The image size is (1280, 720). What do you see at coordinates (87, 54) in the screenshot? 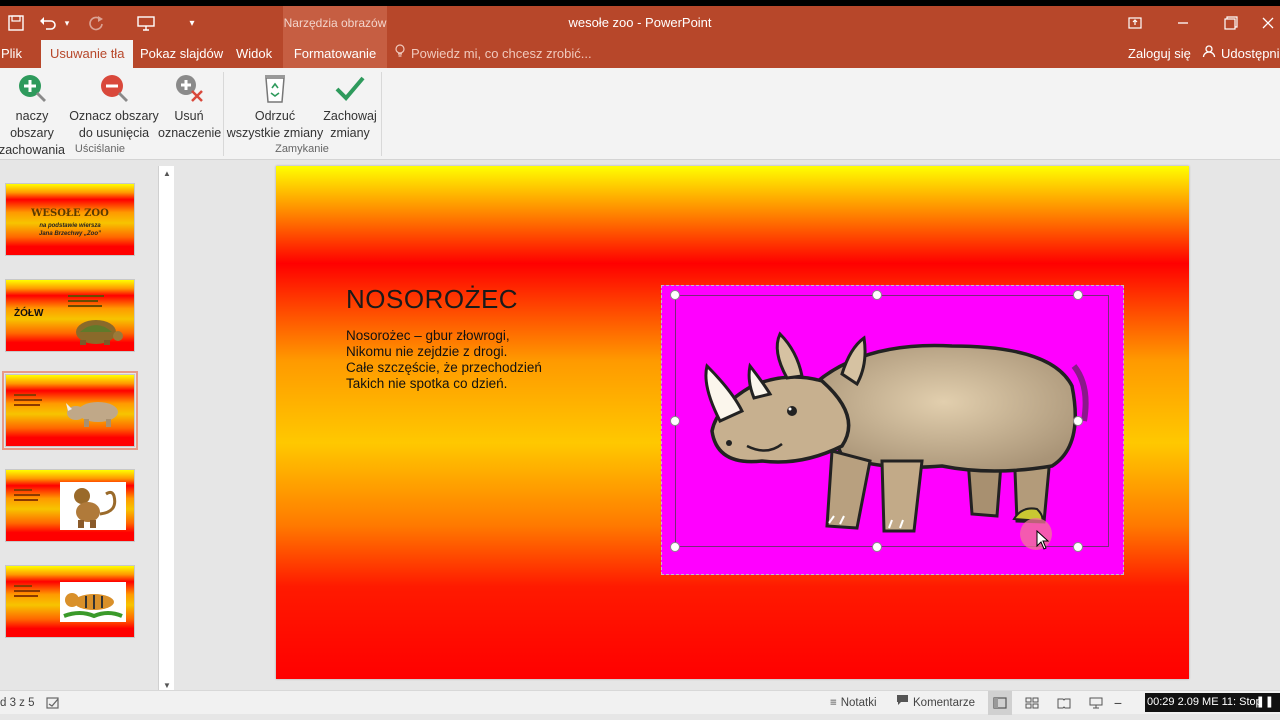
I see `tab-background-removal: Usuwanie tła` at bounding box center [87, 54].